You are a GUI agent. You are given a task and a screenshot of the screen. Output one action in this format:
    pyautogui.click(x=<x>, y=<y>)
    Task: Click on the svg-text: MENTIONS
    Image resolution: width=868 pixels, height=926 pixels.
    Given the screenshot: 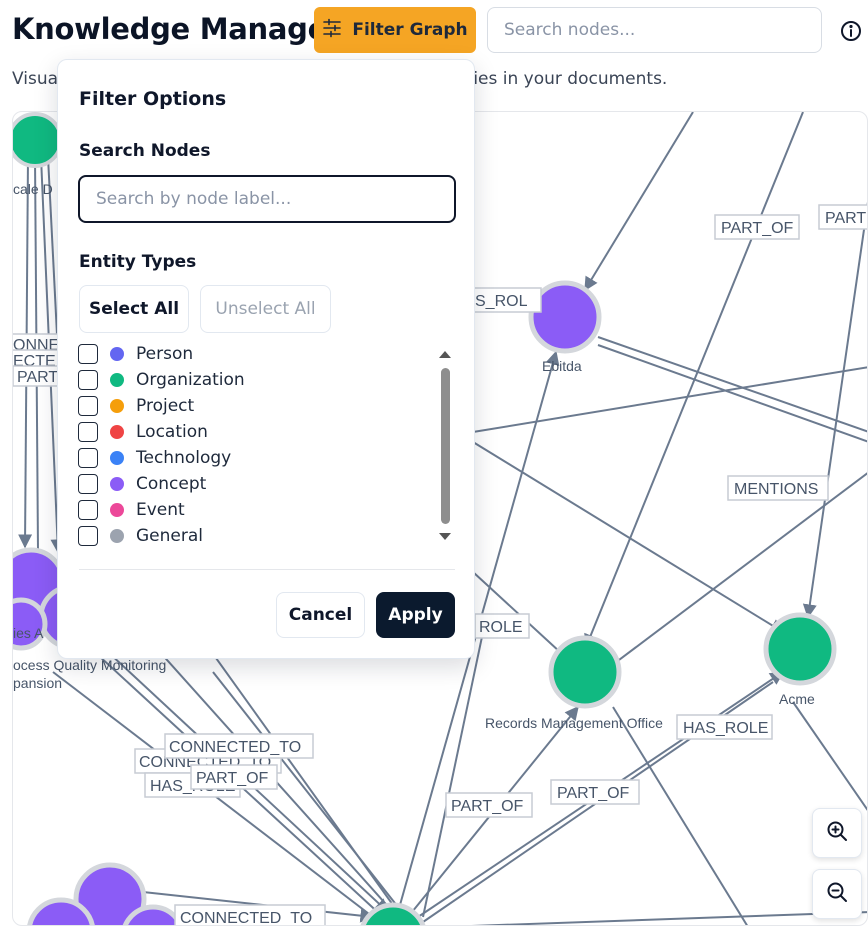 What is the action you would take?
    pyautogui.click(x=776, y=489)
    